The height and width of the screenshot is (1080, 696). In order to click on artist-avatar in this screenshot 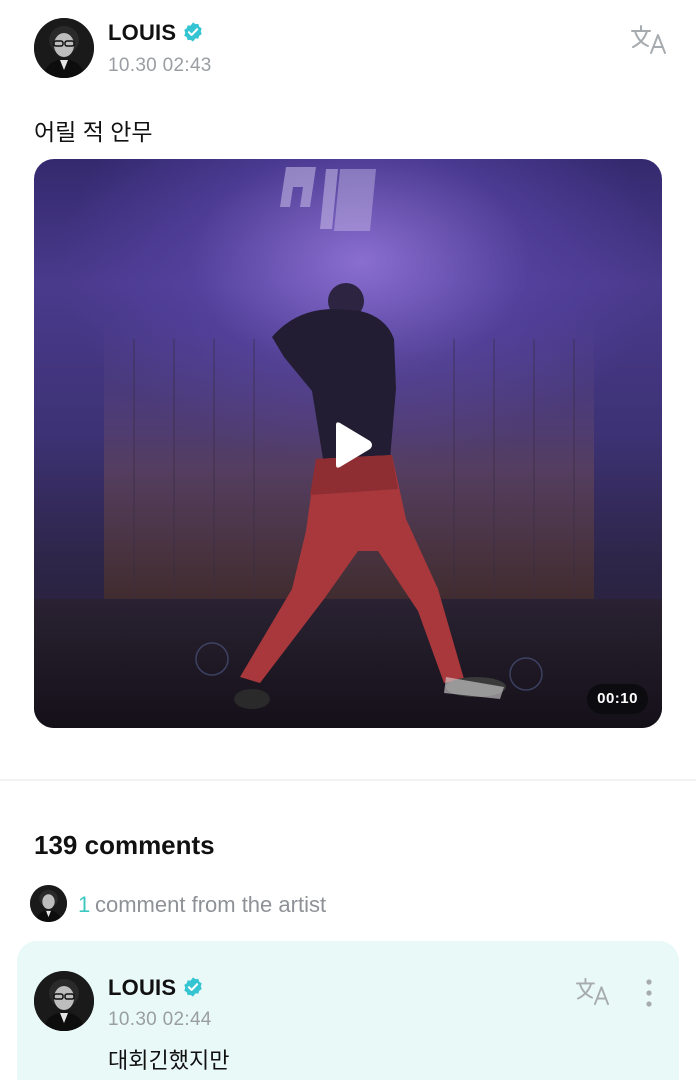, I will do `click(48, 903)`.